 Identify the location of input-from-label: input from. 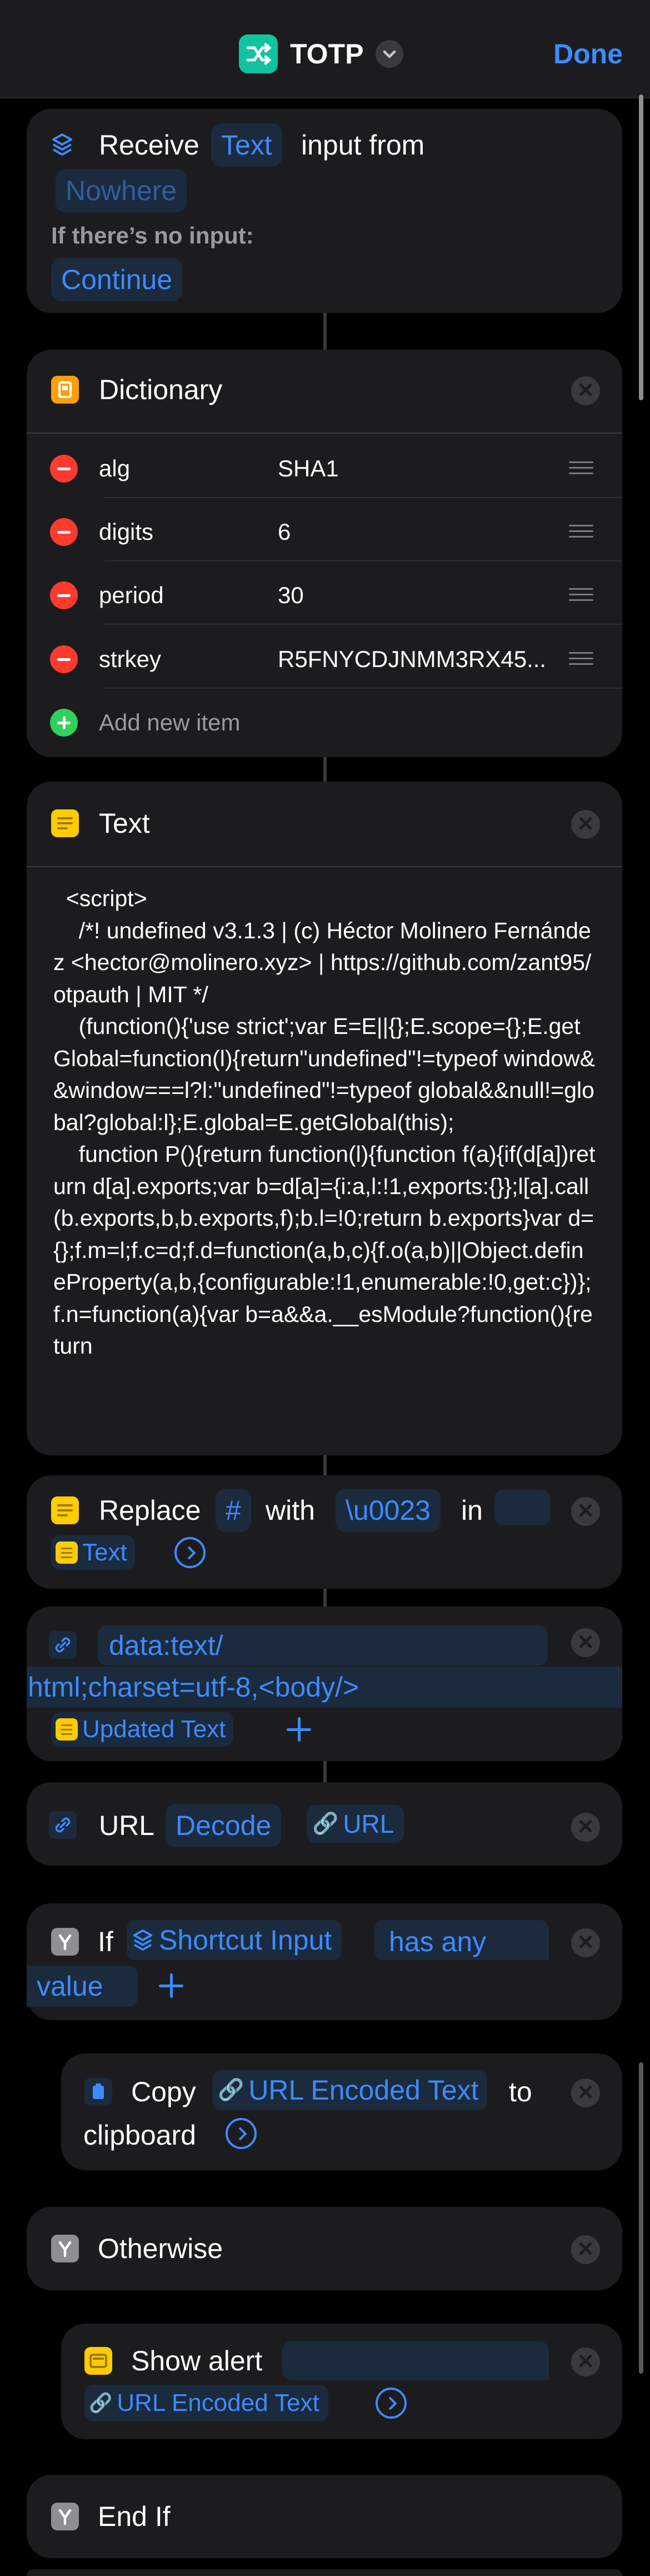
(363, 146).